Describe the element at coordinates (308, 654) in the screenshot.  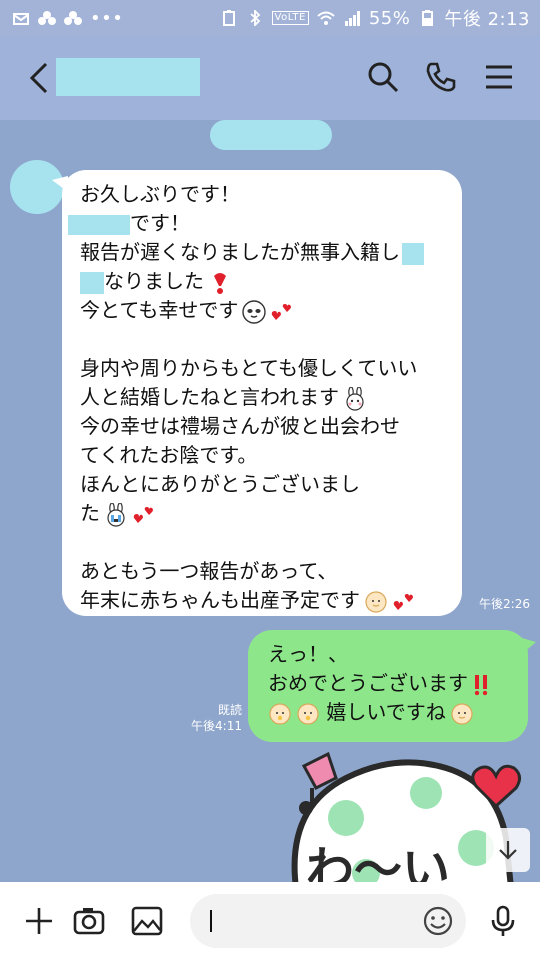
I see `message-line: えっ！、` at that location.